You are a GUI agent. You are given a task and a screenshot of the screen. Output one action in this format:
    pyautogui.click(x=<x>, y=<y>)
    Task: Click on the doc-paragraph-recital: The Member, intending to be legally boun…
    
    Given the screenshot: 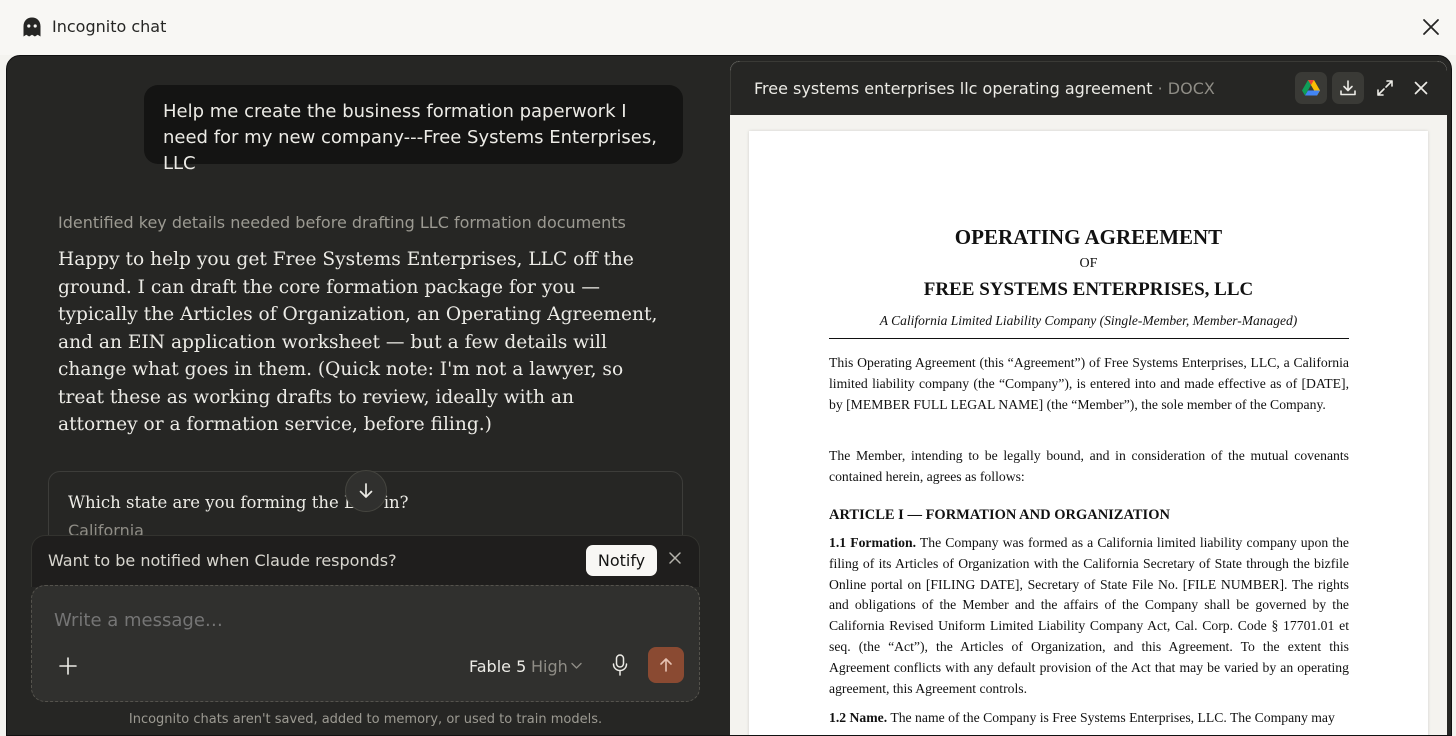 What is the action you would take?
    pyautogui.click(x=1089, y=466)
    